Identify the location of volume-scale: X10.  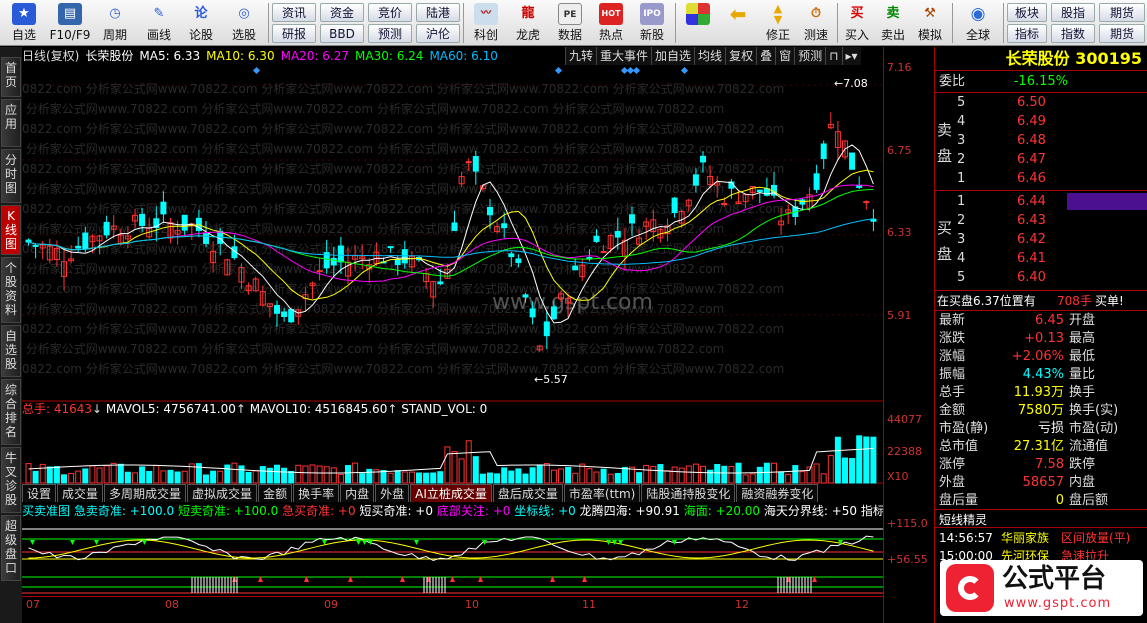
(898, 476).